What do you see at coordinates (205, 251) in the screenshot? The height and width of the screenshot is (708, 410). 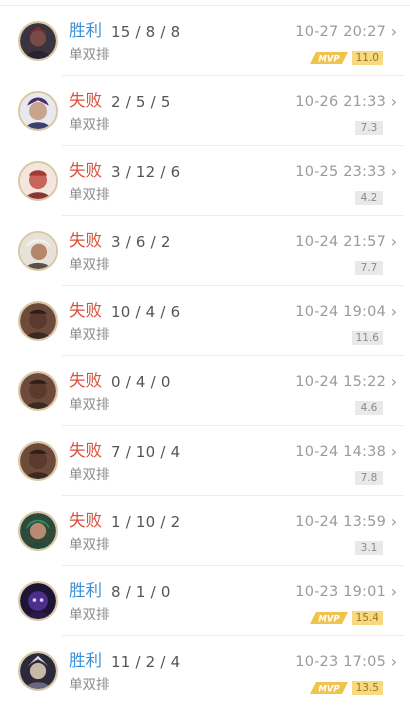 I see `match-row: 失败 3 / 6 / 2 单双排 10-24 21:57 › 7.7` at bounding box center [205, 251].